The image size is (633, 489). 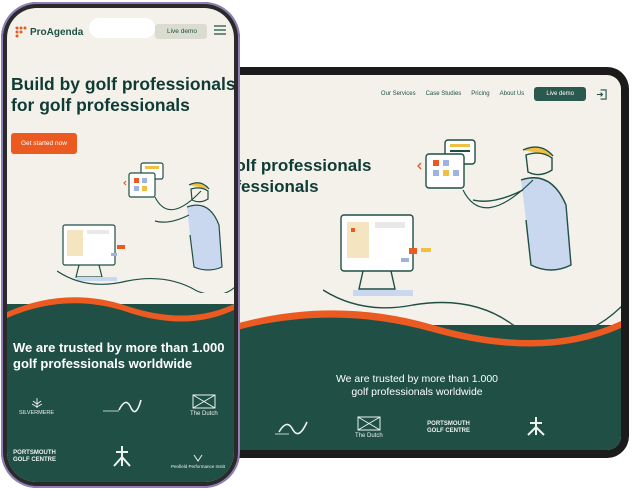 I want to click on tablet-wave-divider, so click(x=417, y=329).